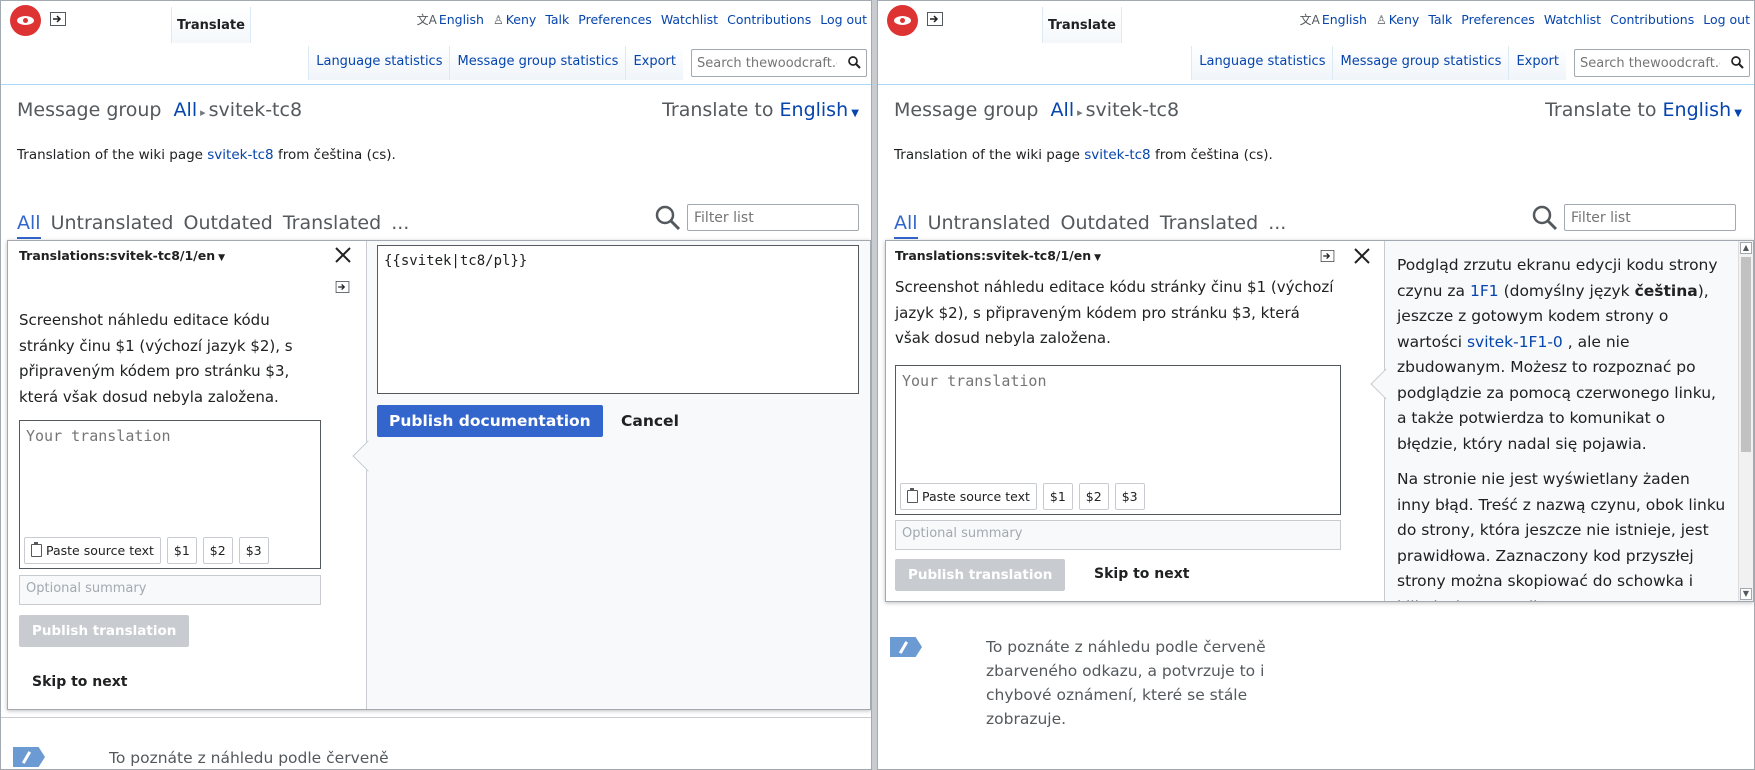 This screenshot has height=770, width=1755. I want to click on header-divider, so click(1316, 84).